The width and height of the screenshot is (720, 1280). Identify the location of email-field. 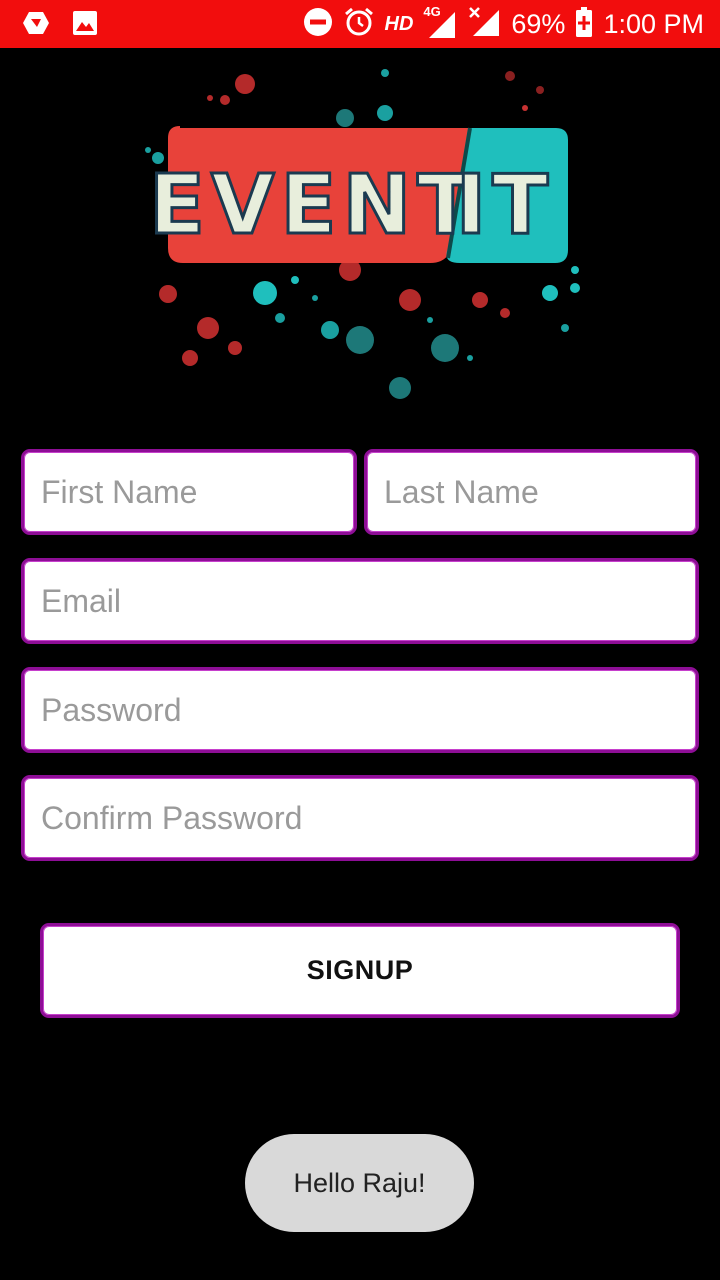
(360, 601).